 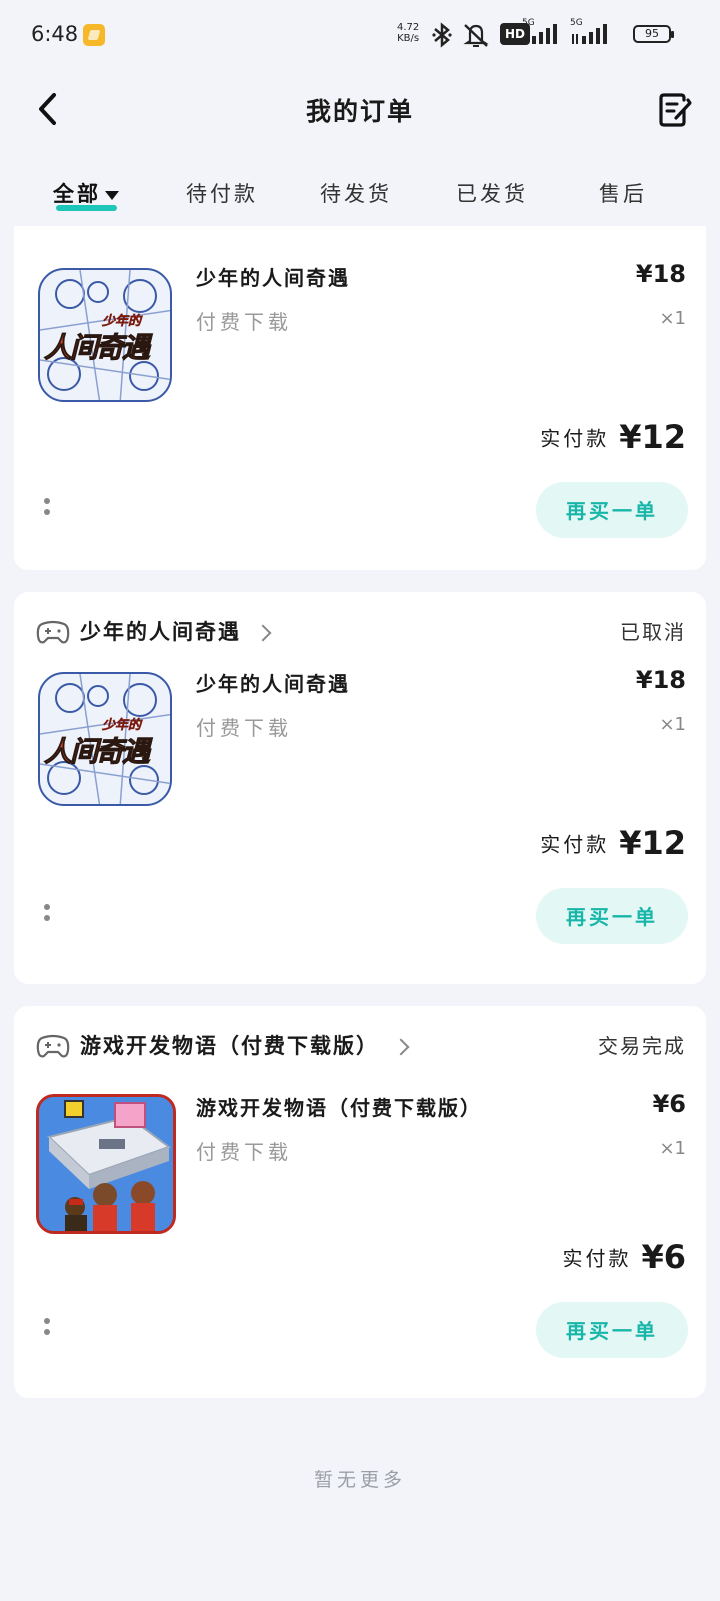 What do you see at coordinates (442, 35) in the screenshot?
I see `bluetooth-icon` at bounding box center [442, 35].